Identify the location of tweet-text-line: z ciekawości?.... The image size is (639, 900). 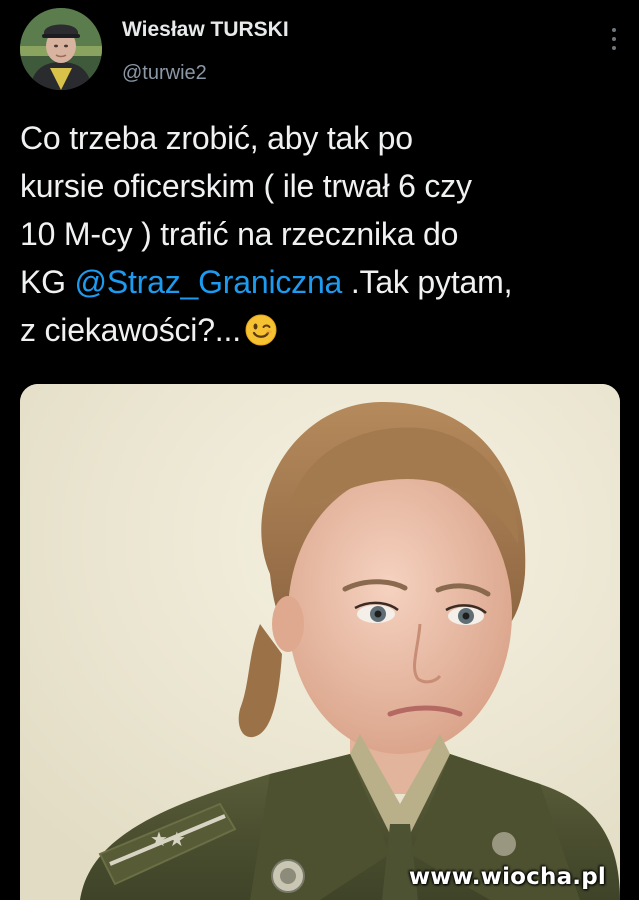
(130, 330).